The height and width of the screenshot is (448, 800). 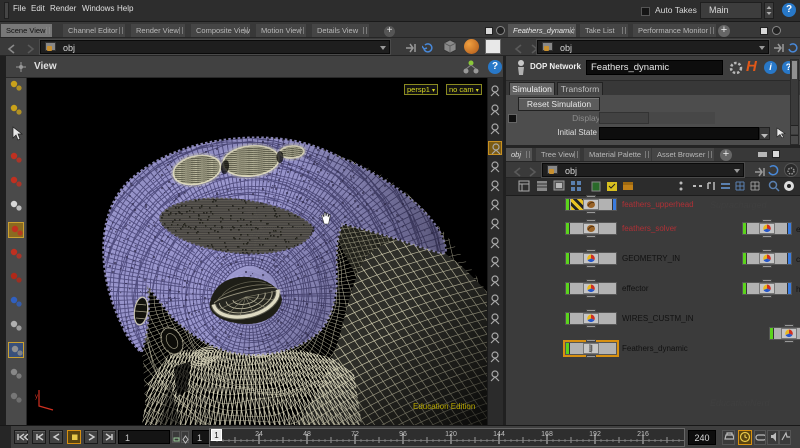 What do you see at coordinates (355, 434) in the screenshot?
I see `svg-text: 72` at bounding box center [355, 434].